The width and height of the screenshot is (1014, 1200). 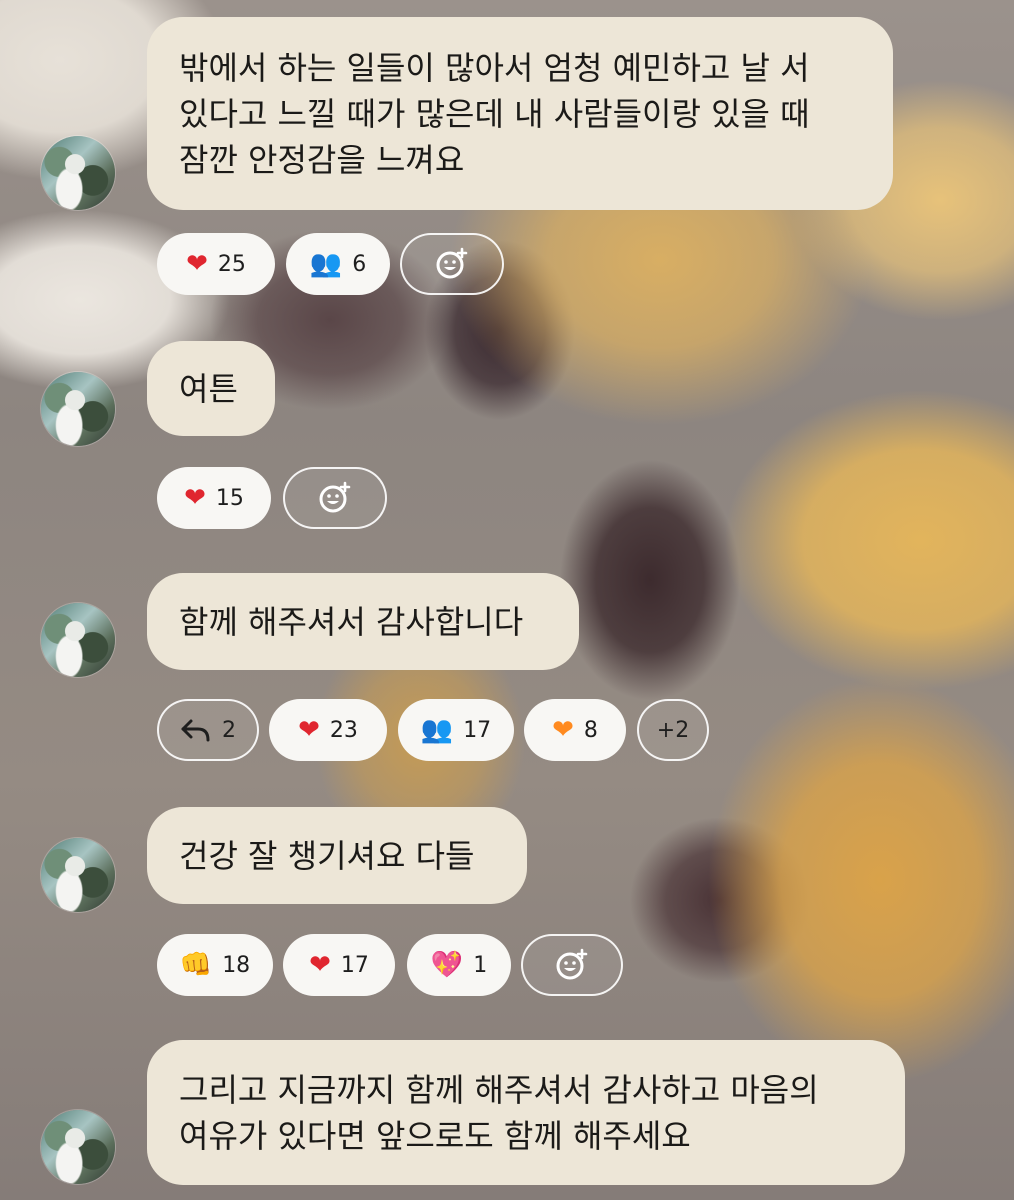 What do you see at coordinates (397, 967) in the screenshot?
I see `reaction-bar: 👊 18 ❤ 17 💖 1` at bounding box center [397, 967].